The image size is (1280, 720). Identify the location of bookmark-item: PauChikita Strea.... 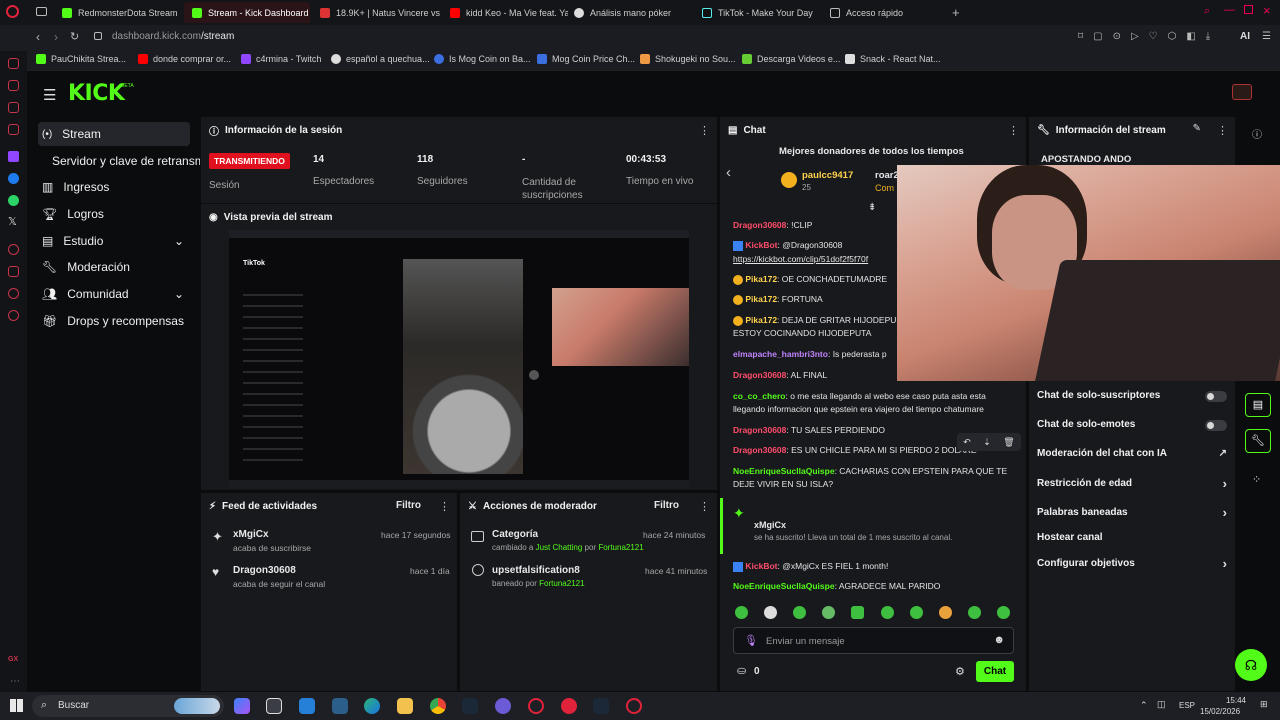
(81, 59).